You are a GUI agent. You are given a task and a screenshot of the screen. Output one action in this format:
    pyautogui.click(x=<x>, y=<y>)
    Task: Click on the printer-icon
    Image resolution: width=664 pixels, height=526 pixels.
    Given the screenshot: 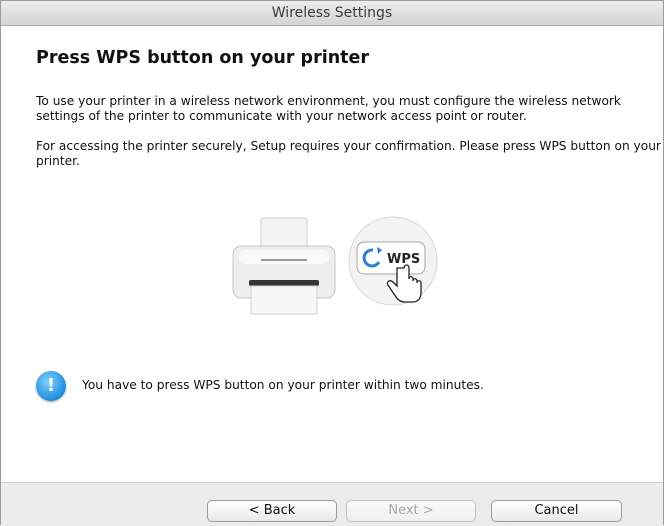 What is the action you would take?
    pyautogui.click(x=284, y=266)
    